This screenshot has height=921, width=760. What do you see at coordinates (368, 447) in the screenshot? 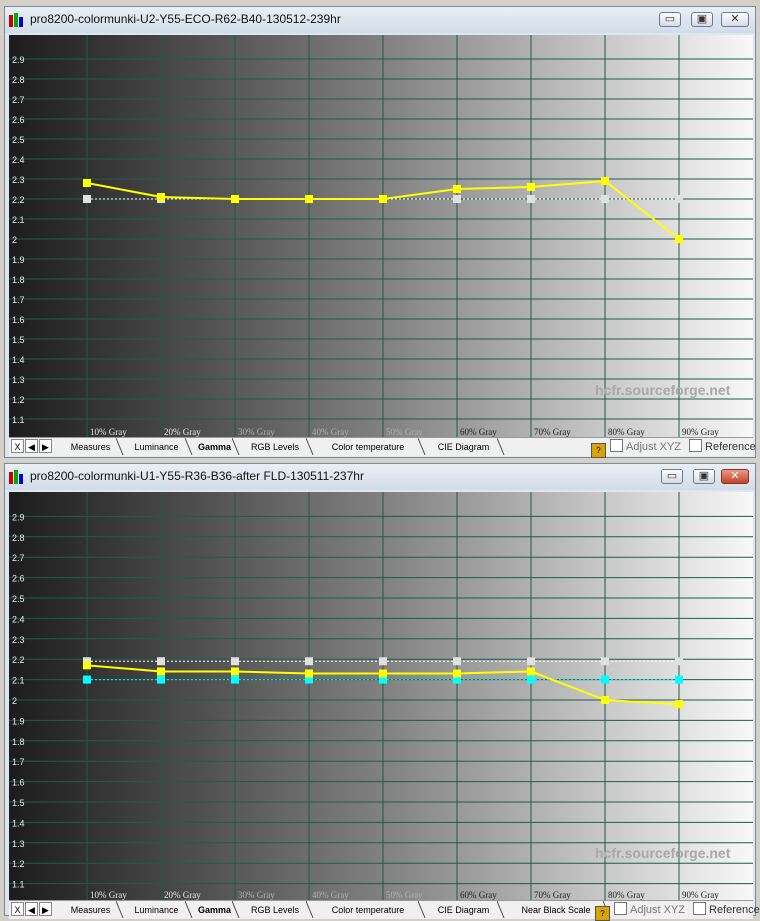
I see `tab-color-temperature: Color temperature` at bounding box center [368, 447].